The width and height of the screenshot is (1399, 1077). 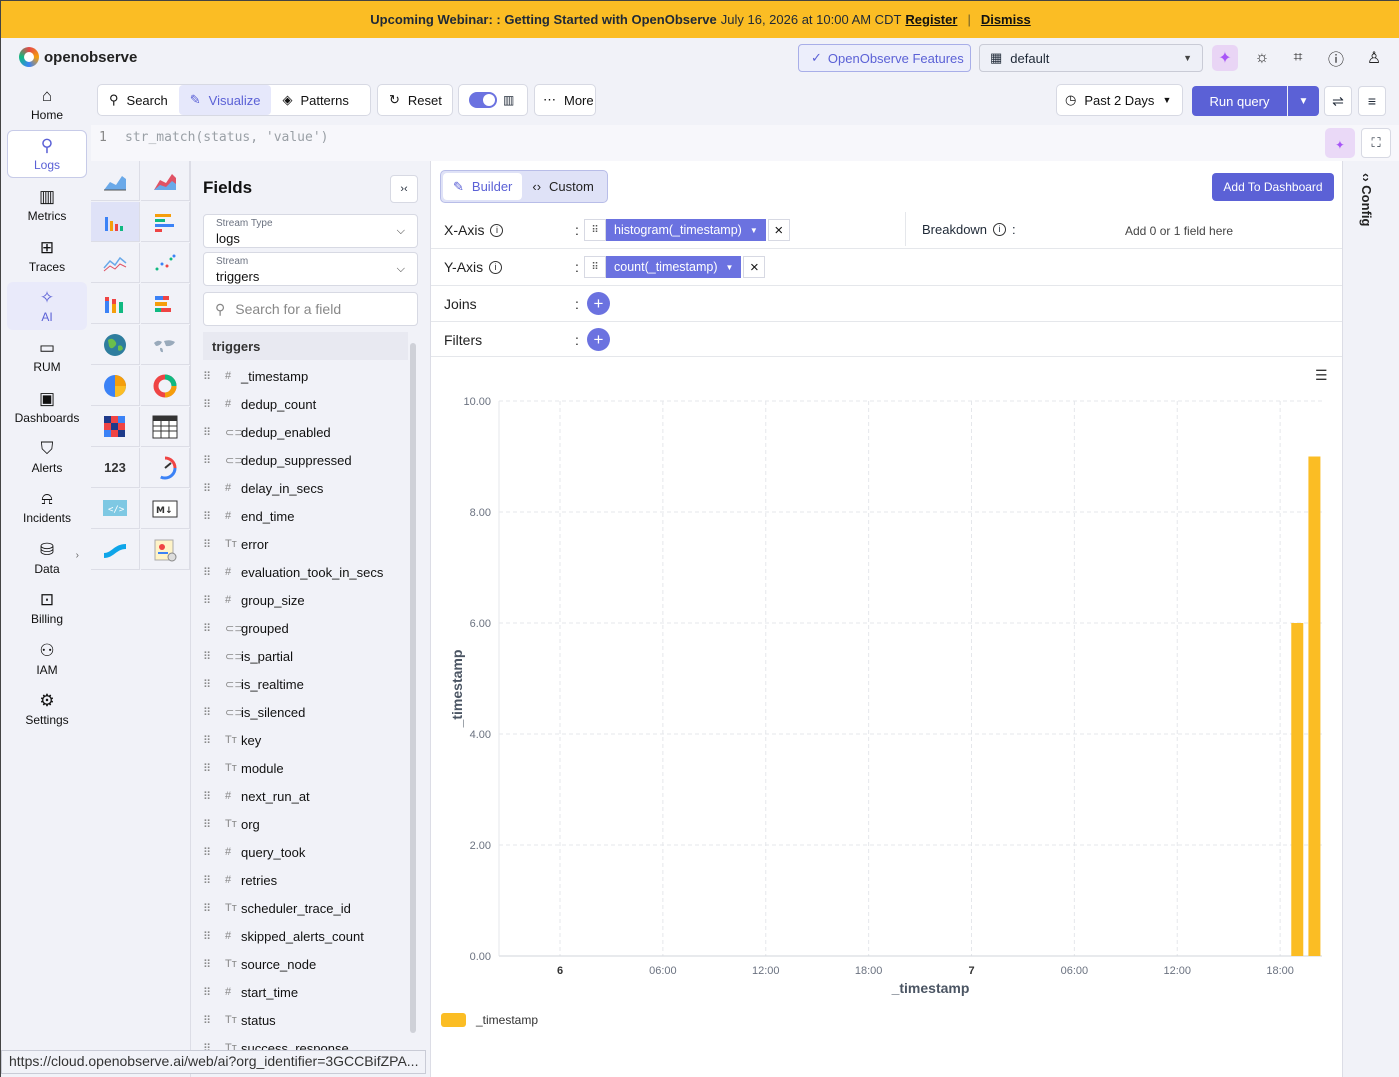 What do you see at coordinates (305, 544) in the screenshot?
I see `list-item: ⠿ Tт error` at bounding box center [305, 544].